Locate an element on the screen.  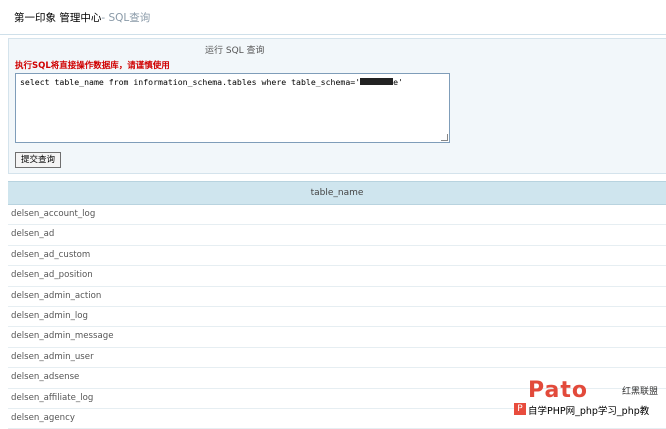
table-row: delsen_admin_log is located at coordinates (337, 317).